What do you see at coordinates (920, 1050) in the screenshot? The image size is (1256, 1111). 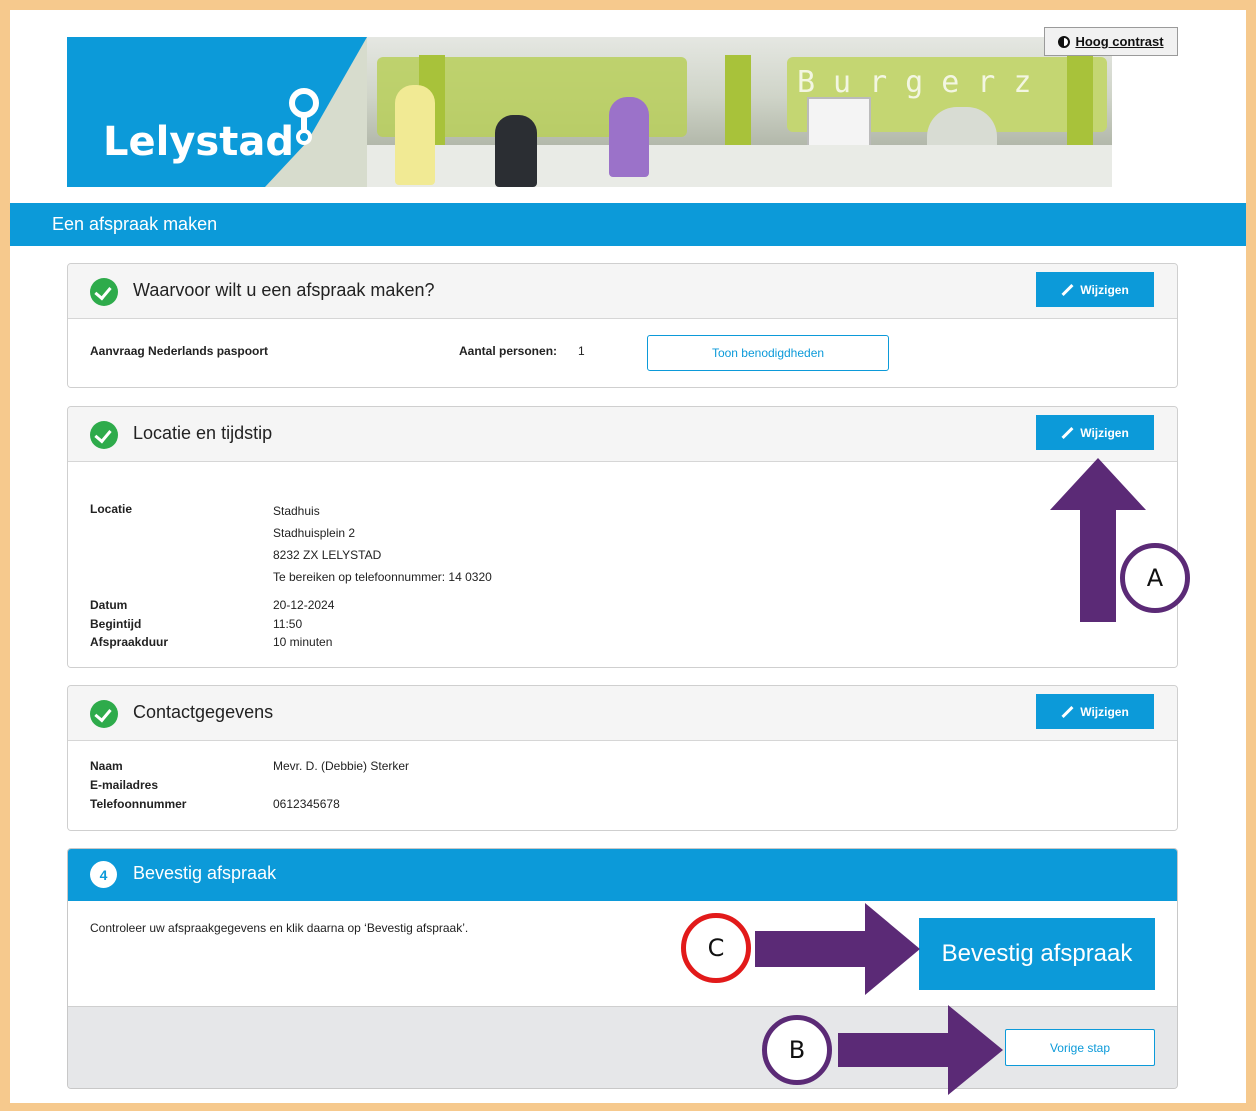 I see `arrow-right-annotation-b` at bounding box center [920, 1050].